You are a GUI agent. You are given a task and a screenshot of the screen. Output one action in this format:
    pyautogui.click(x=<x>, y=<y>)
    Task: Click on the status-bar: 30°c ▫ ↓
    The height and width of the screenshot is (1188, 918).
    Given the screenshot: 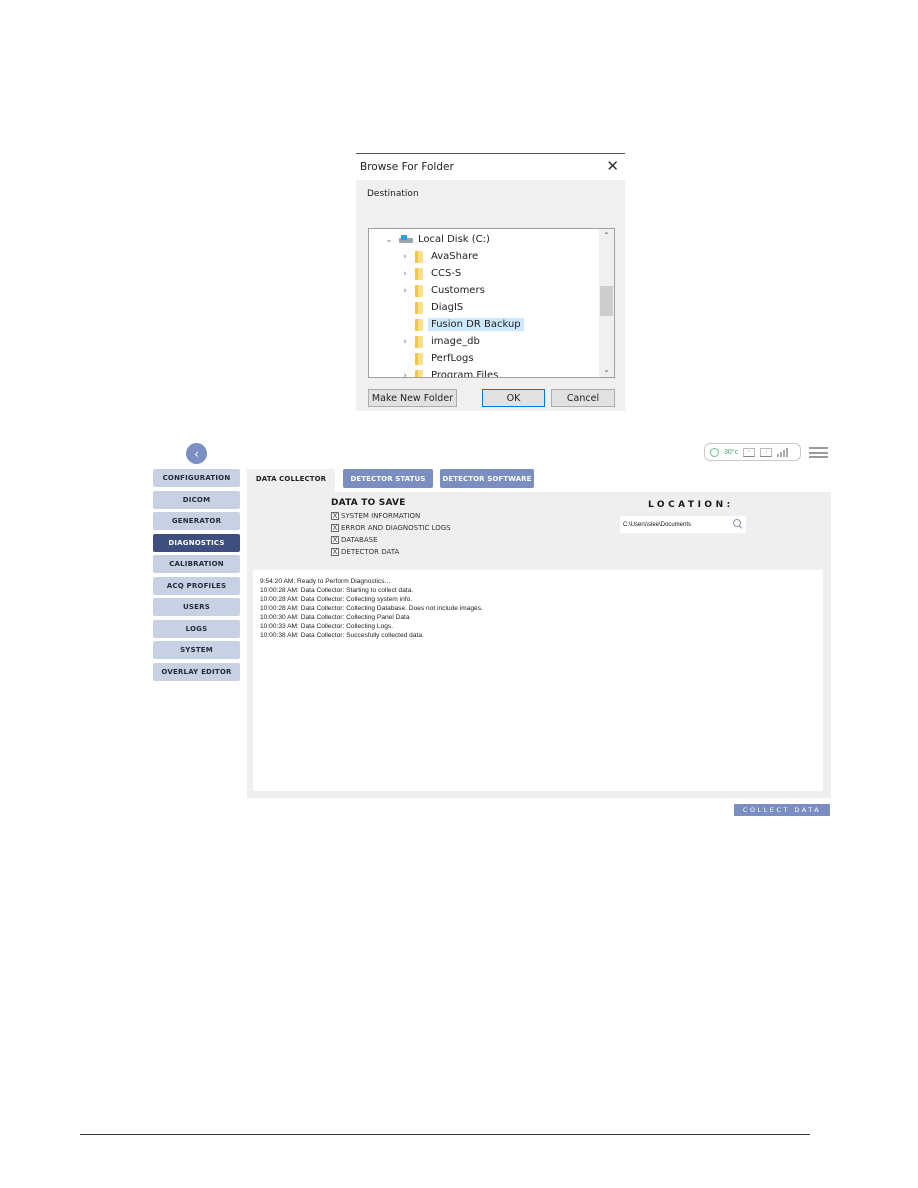 What is the action you would take?
    pyautogui.click(x=752, y=452)
    